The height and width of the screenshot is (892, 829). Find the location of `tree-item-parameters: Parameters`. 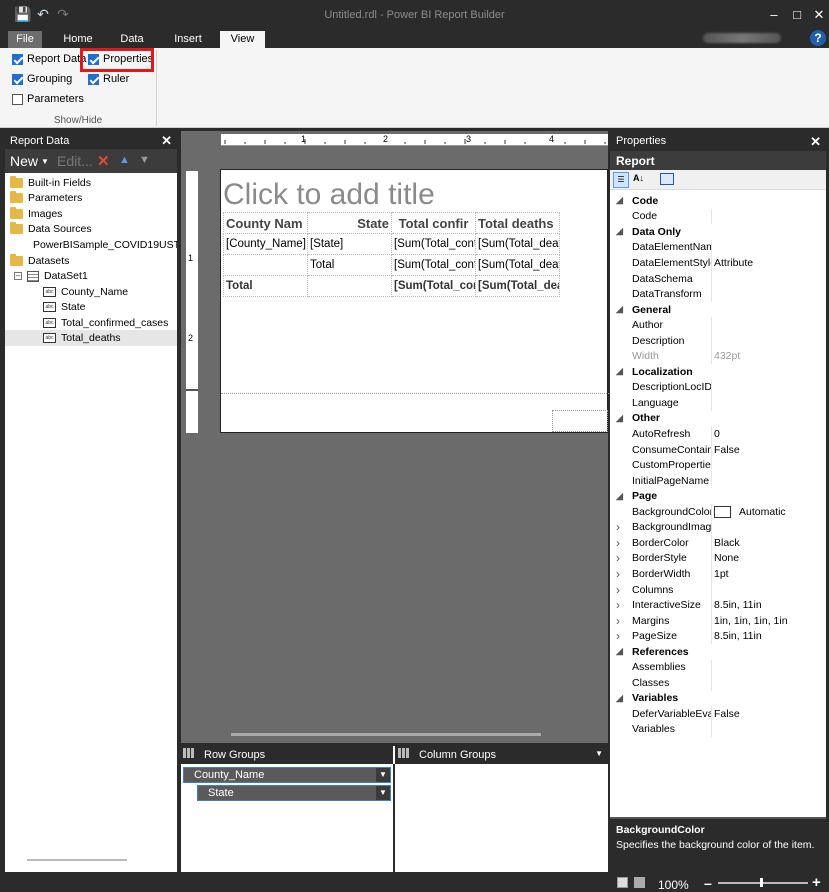

tree-item-parameters: Parameters is located at coordinates (46, 198).